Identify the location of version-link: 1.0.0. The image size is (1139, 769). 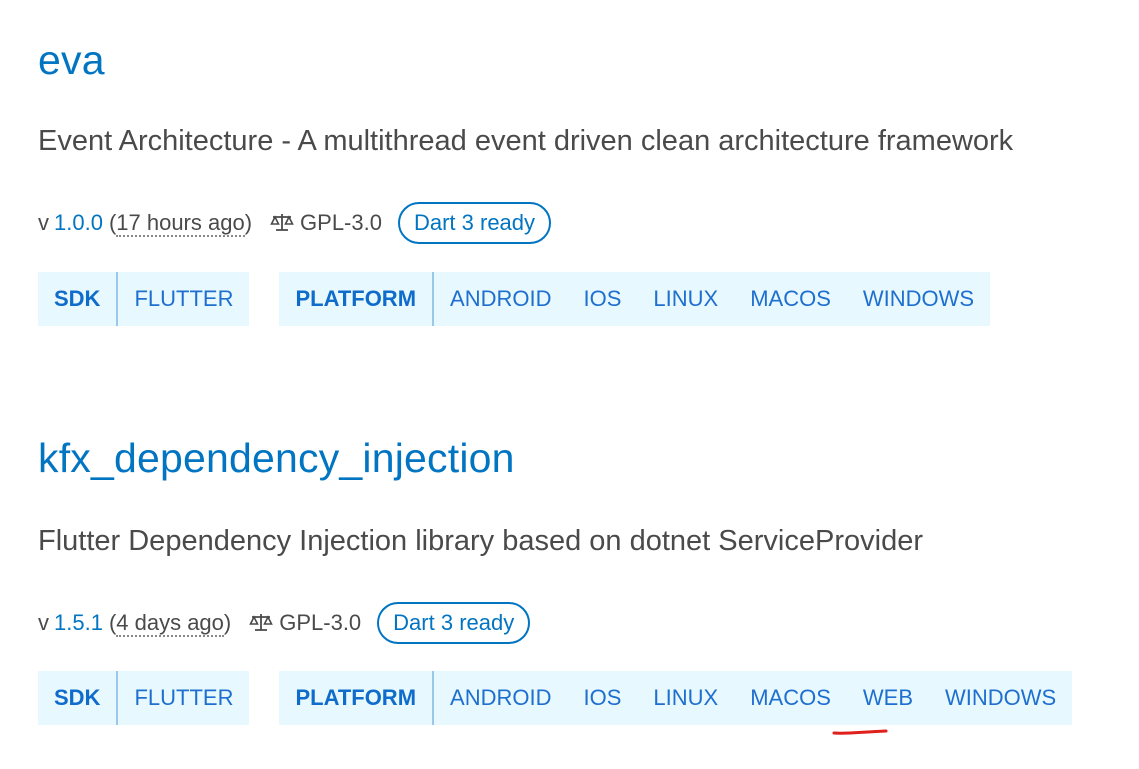
(78, 223).